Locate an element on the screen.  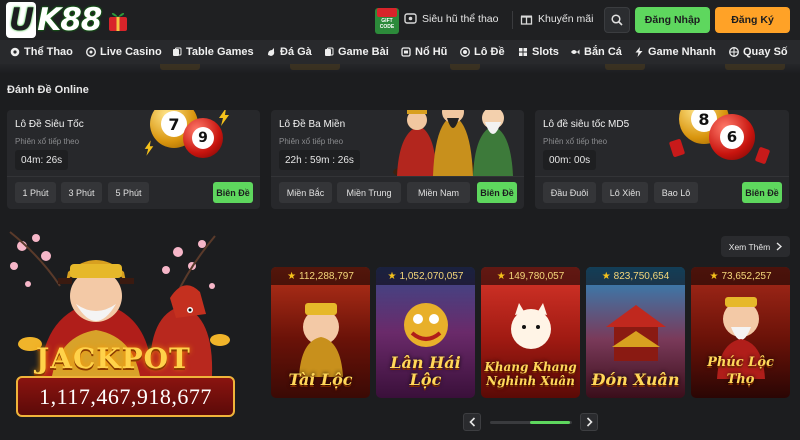
game-card-tai-loc: ★ 112,288,797 Tài Lộc is located at coordinates (320, 332).